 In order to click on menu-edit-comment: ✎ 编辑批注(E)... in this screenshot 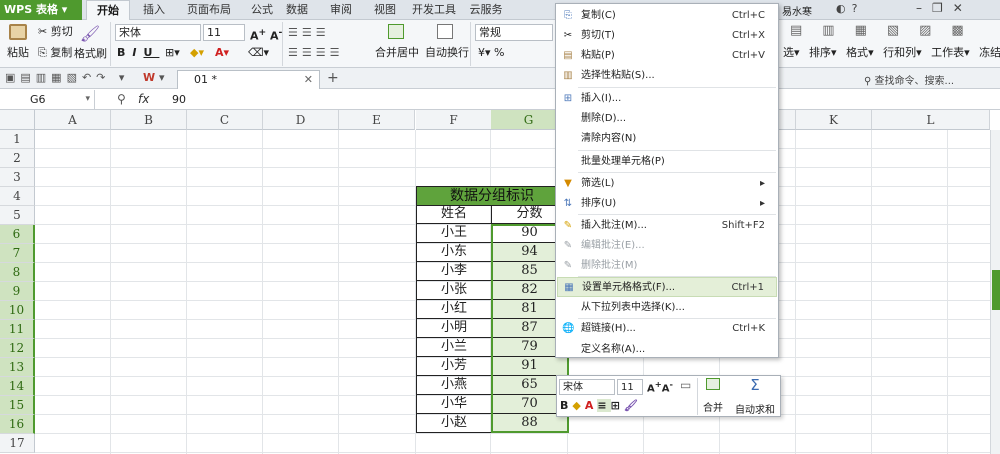, I will do `click(667, 246)`.